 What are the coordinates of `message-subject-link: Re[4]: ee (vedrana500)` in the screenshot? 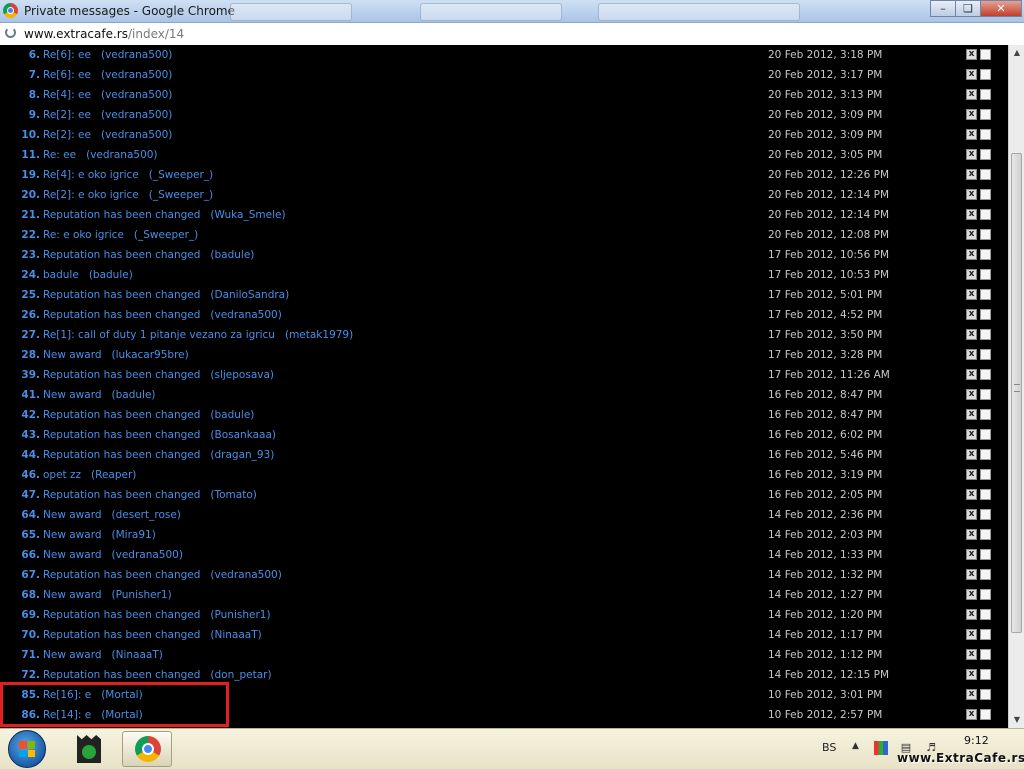 It's located at (107, 95).